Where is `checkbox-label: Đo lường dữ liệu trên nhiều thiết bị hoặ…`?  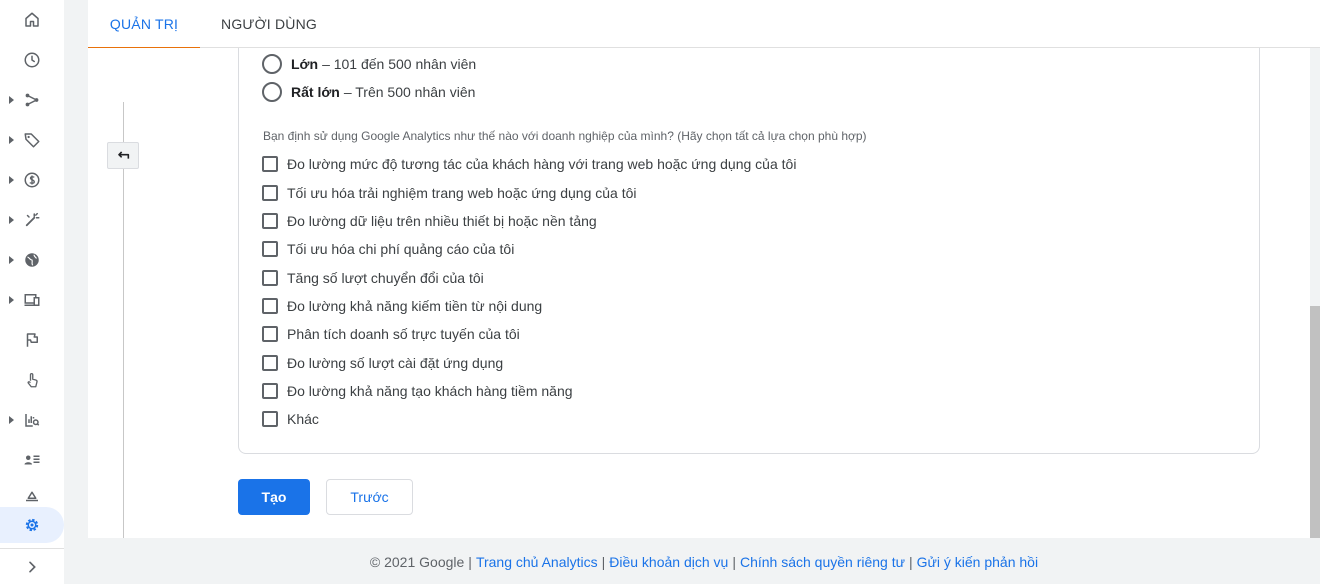
checkbox-label: Đo lường dữ liệu trên nhiều thiết bị hoặ… is located at coordinates (442, 221).